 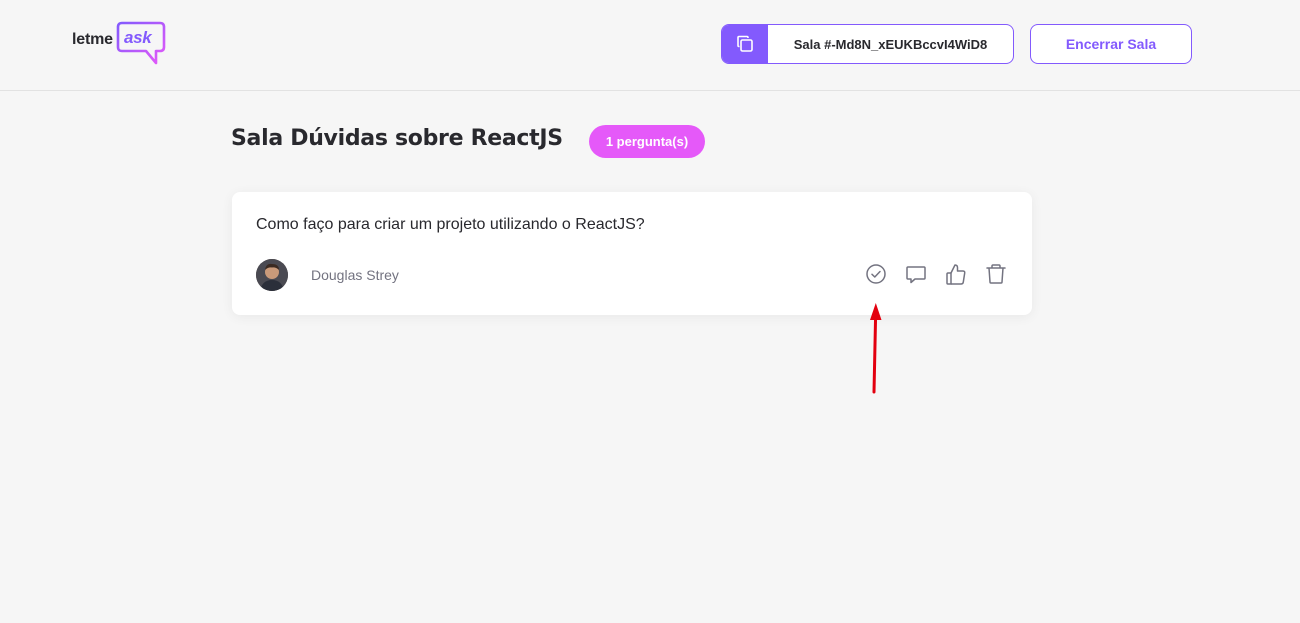 I want to click on logo-text-letme: letme, so click(x=92, y=39).